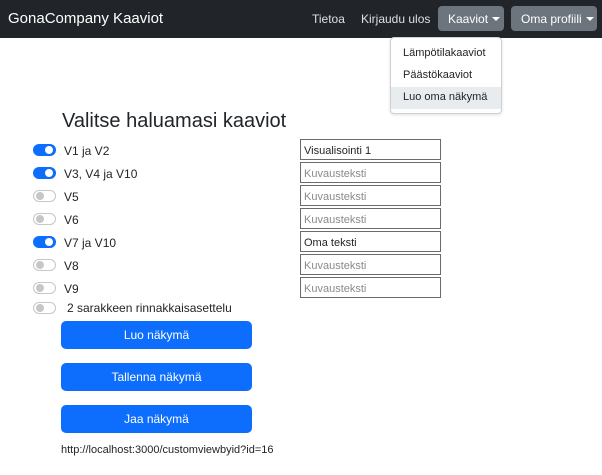  I want to click on dropdown-item-temperature: Lämpötilakaaviot, so click(446, 54).